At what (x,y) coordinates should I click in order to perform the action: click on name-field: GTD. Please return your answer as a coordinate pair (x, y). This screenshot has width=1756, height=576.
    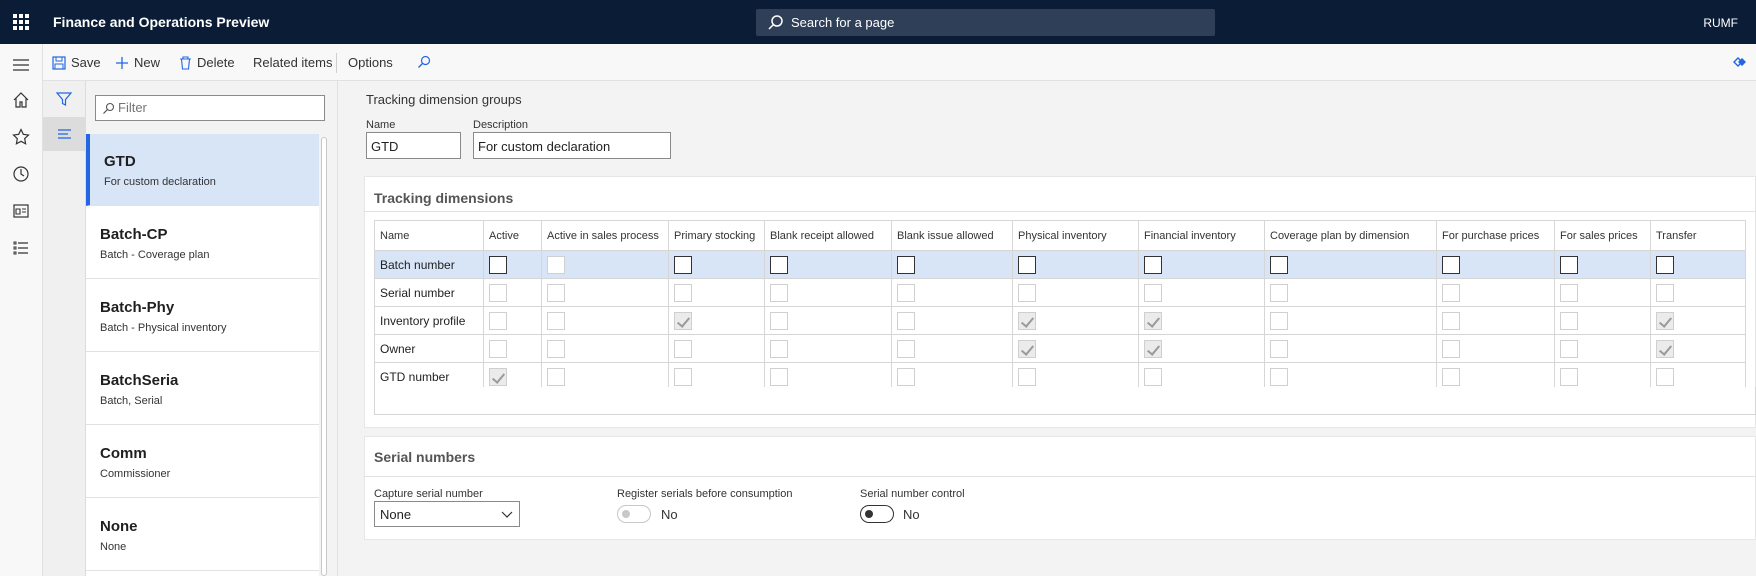
    Looking at the image, I should click on (413, 145).